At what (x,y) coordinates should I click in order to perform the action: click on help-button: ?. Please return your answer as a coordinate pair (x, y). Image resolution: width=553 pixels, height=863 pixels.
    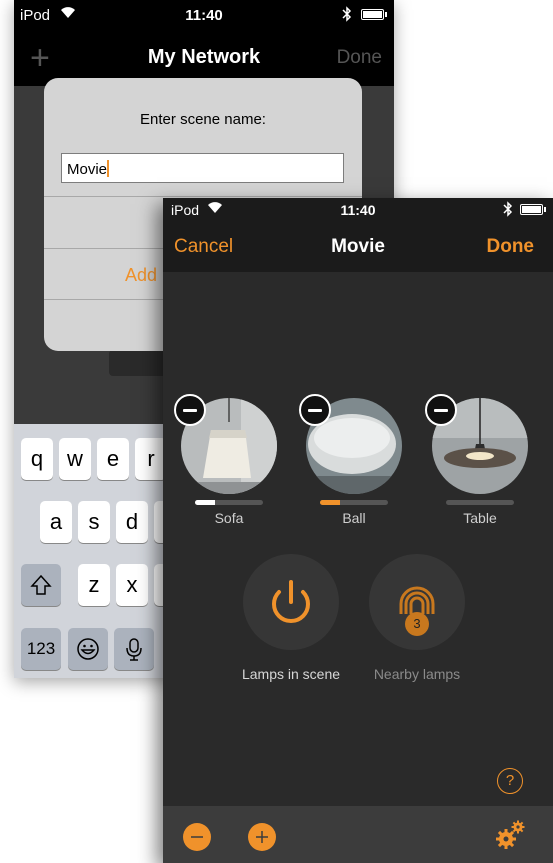
    Looking at the image, I should click on (510, 781).